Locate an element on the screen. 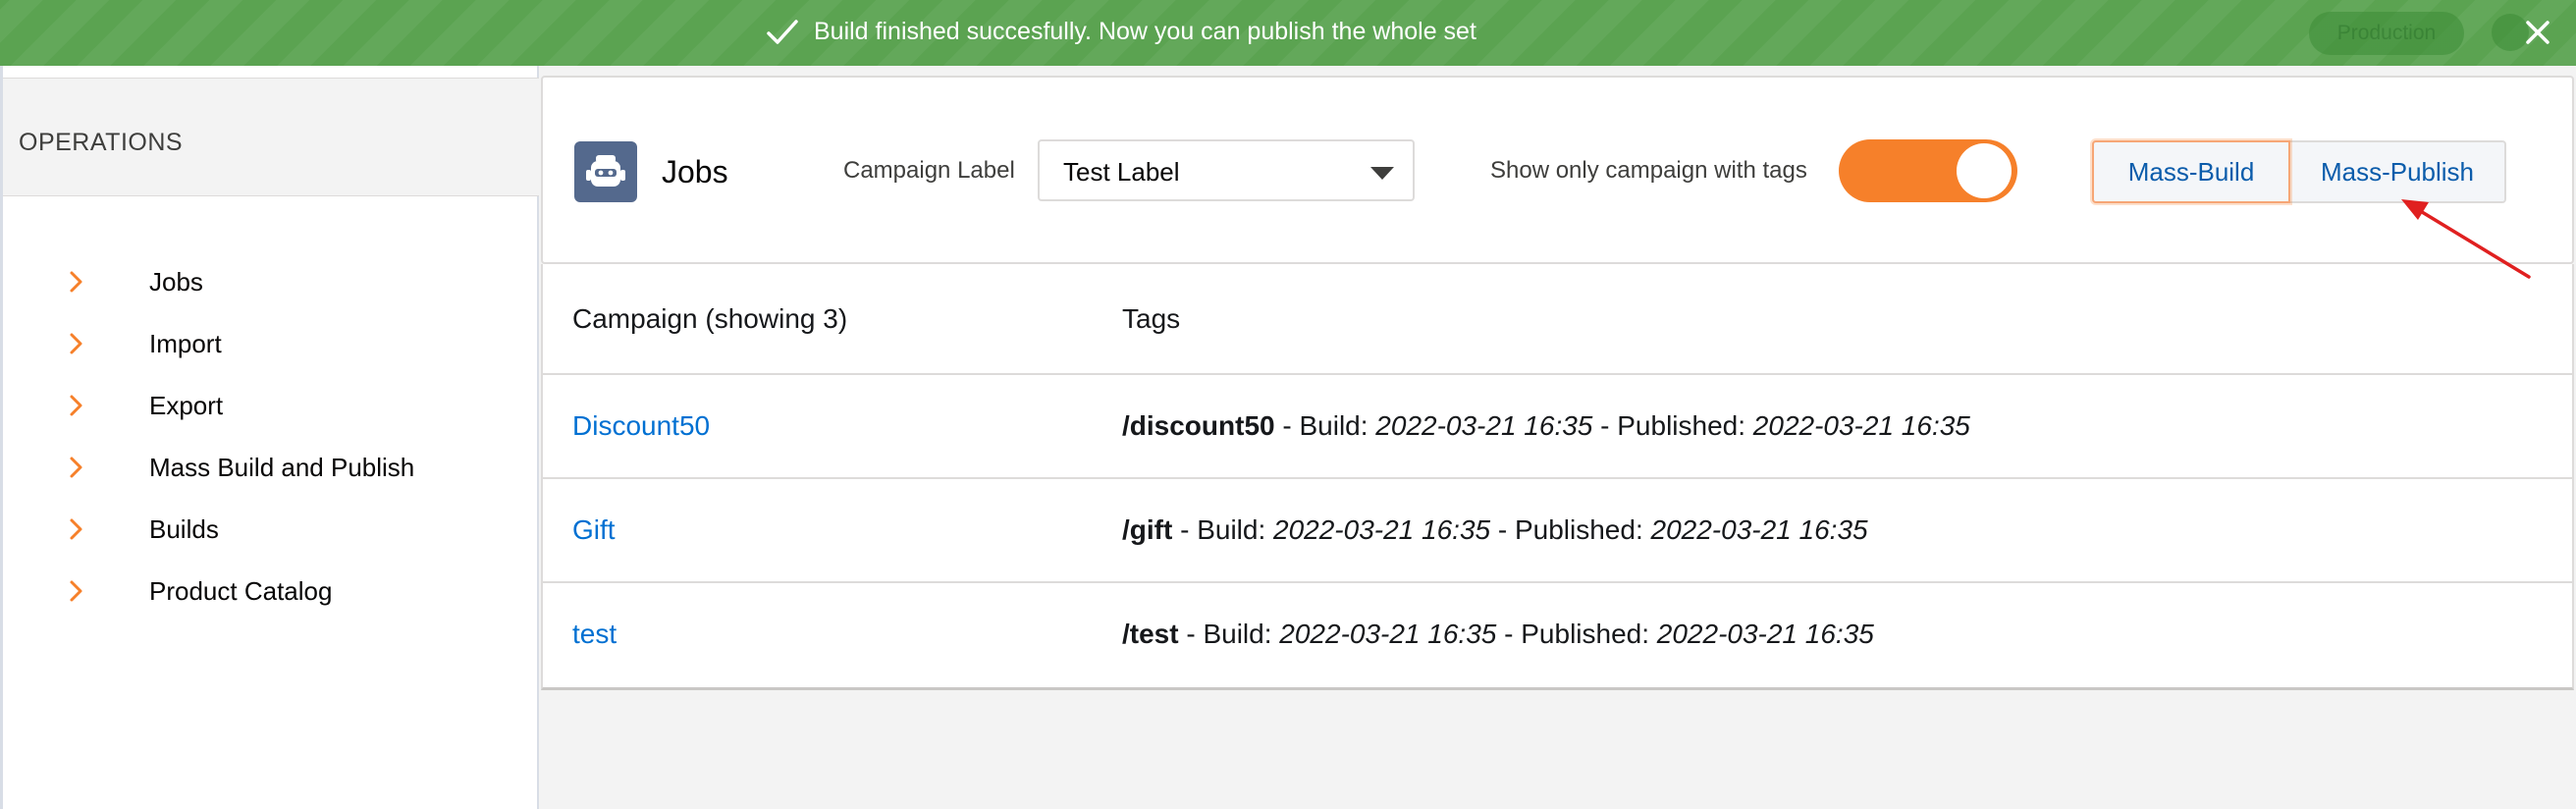  sidebar-item-product-catalog: Product Catalog is located at coordinates (271, 590).